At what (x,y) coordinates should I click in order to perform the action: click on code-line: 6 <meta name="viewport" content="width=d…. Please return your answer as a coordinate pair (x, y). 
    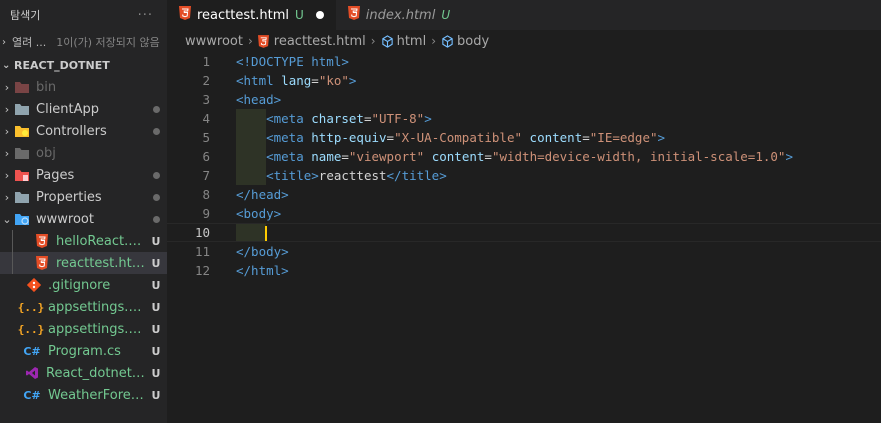
    Looking at the image, I should click on (524, 156).